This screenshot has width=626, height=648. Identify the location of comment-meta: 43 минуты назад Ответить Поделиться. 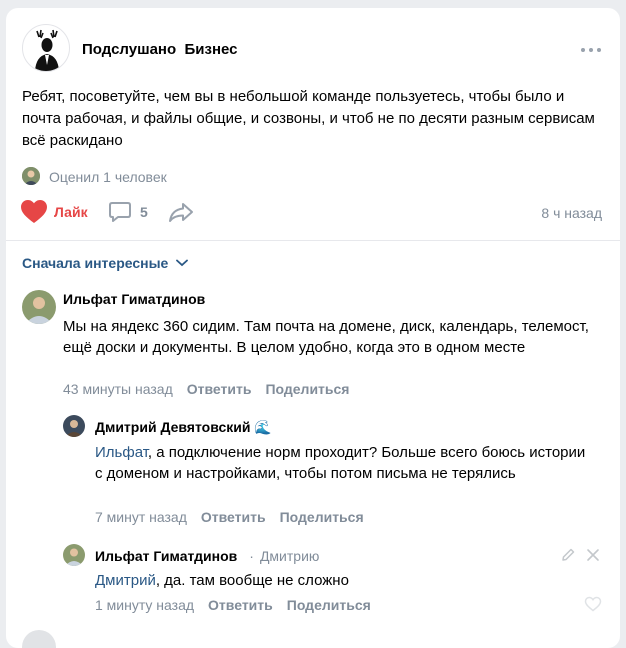
(206, 389).